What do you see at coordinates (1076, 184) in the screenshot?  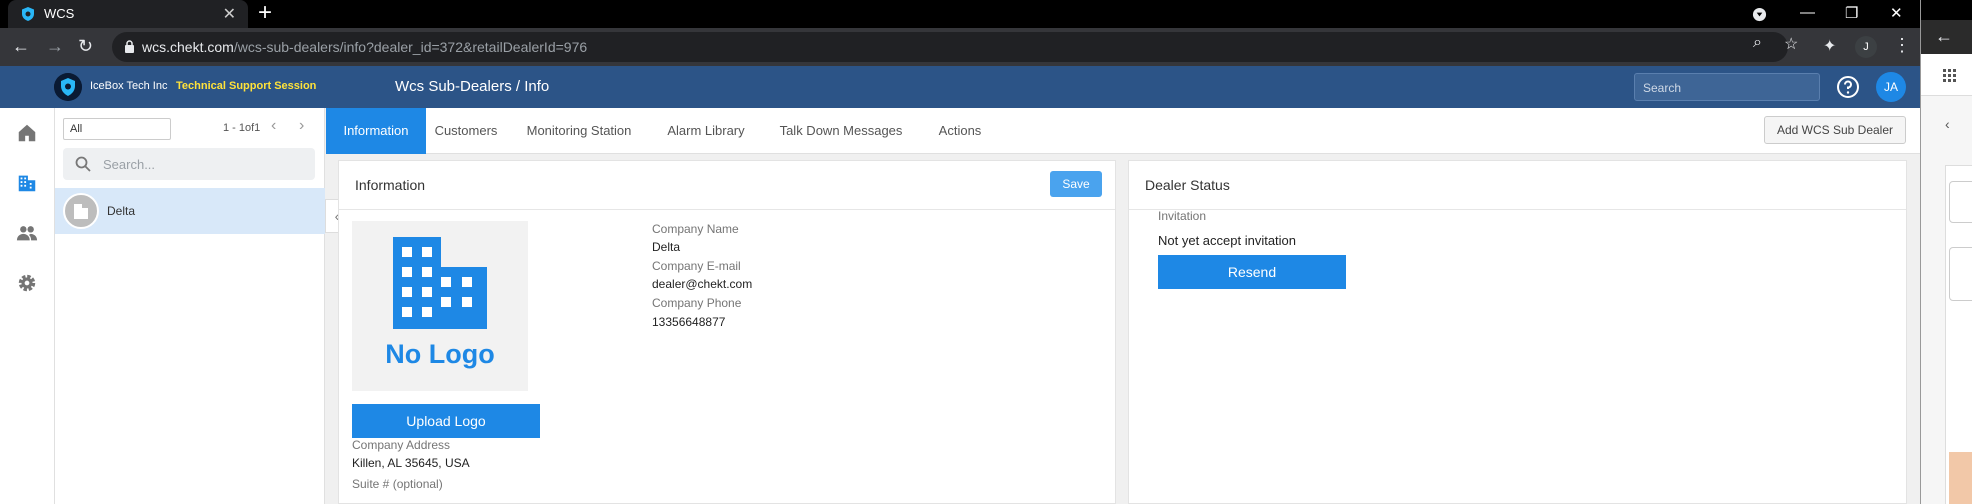 I see `save-button: Save` at bounding box center [1076, 184].